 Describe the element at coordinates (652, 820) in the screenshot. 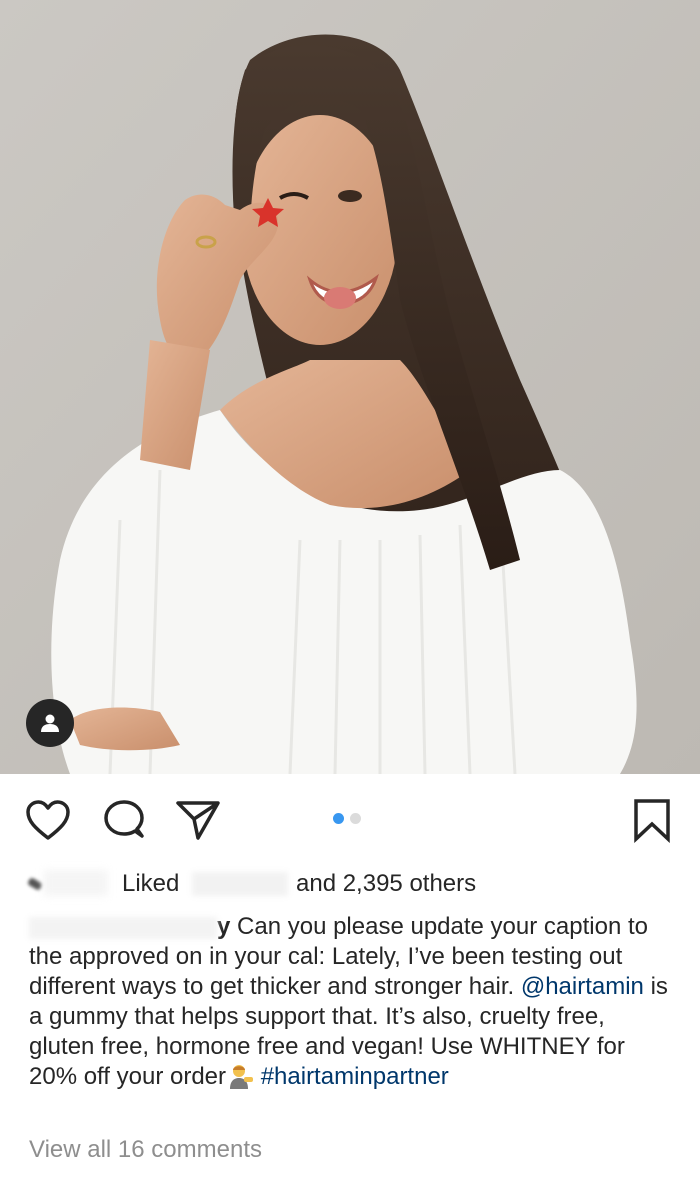

I see `bookmark-icon` at that location.